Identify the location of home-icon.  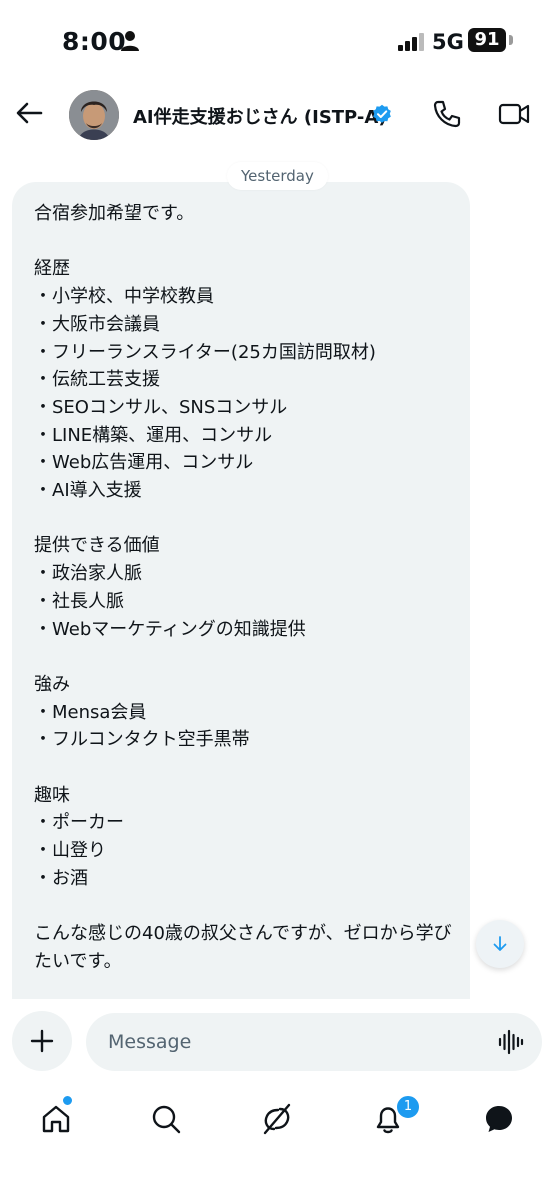
(56, 1119).